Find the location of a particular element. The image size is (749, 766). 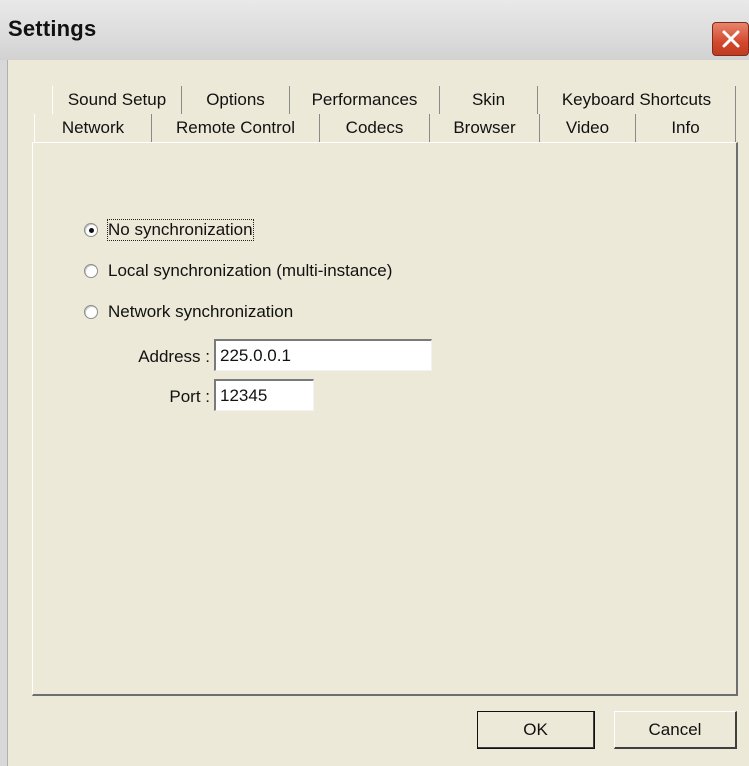

tab-network: Network is located at coordinates (93, 128).